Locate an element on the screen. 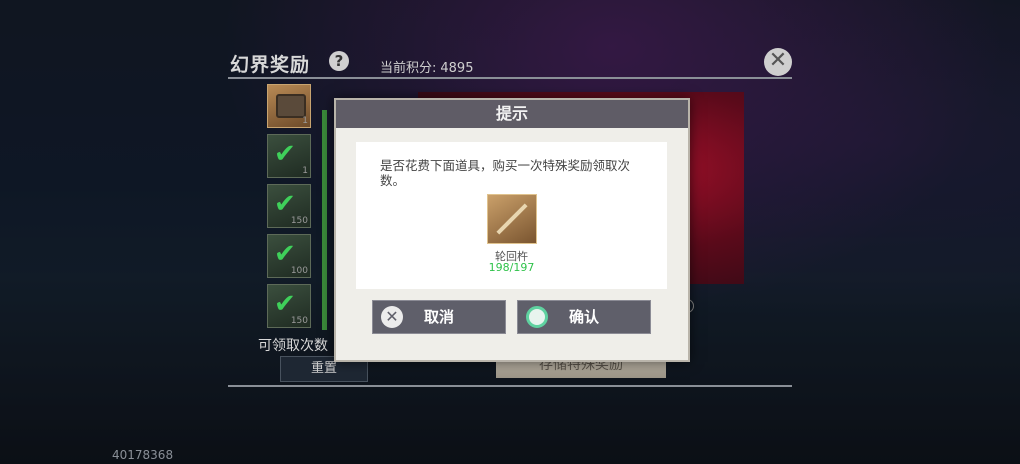 The width and height of the screenshot is (1020, 464). confirm-button: 确认 is located at coordinates (584, 317).